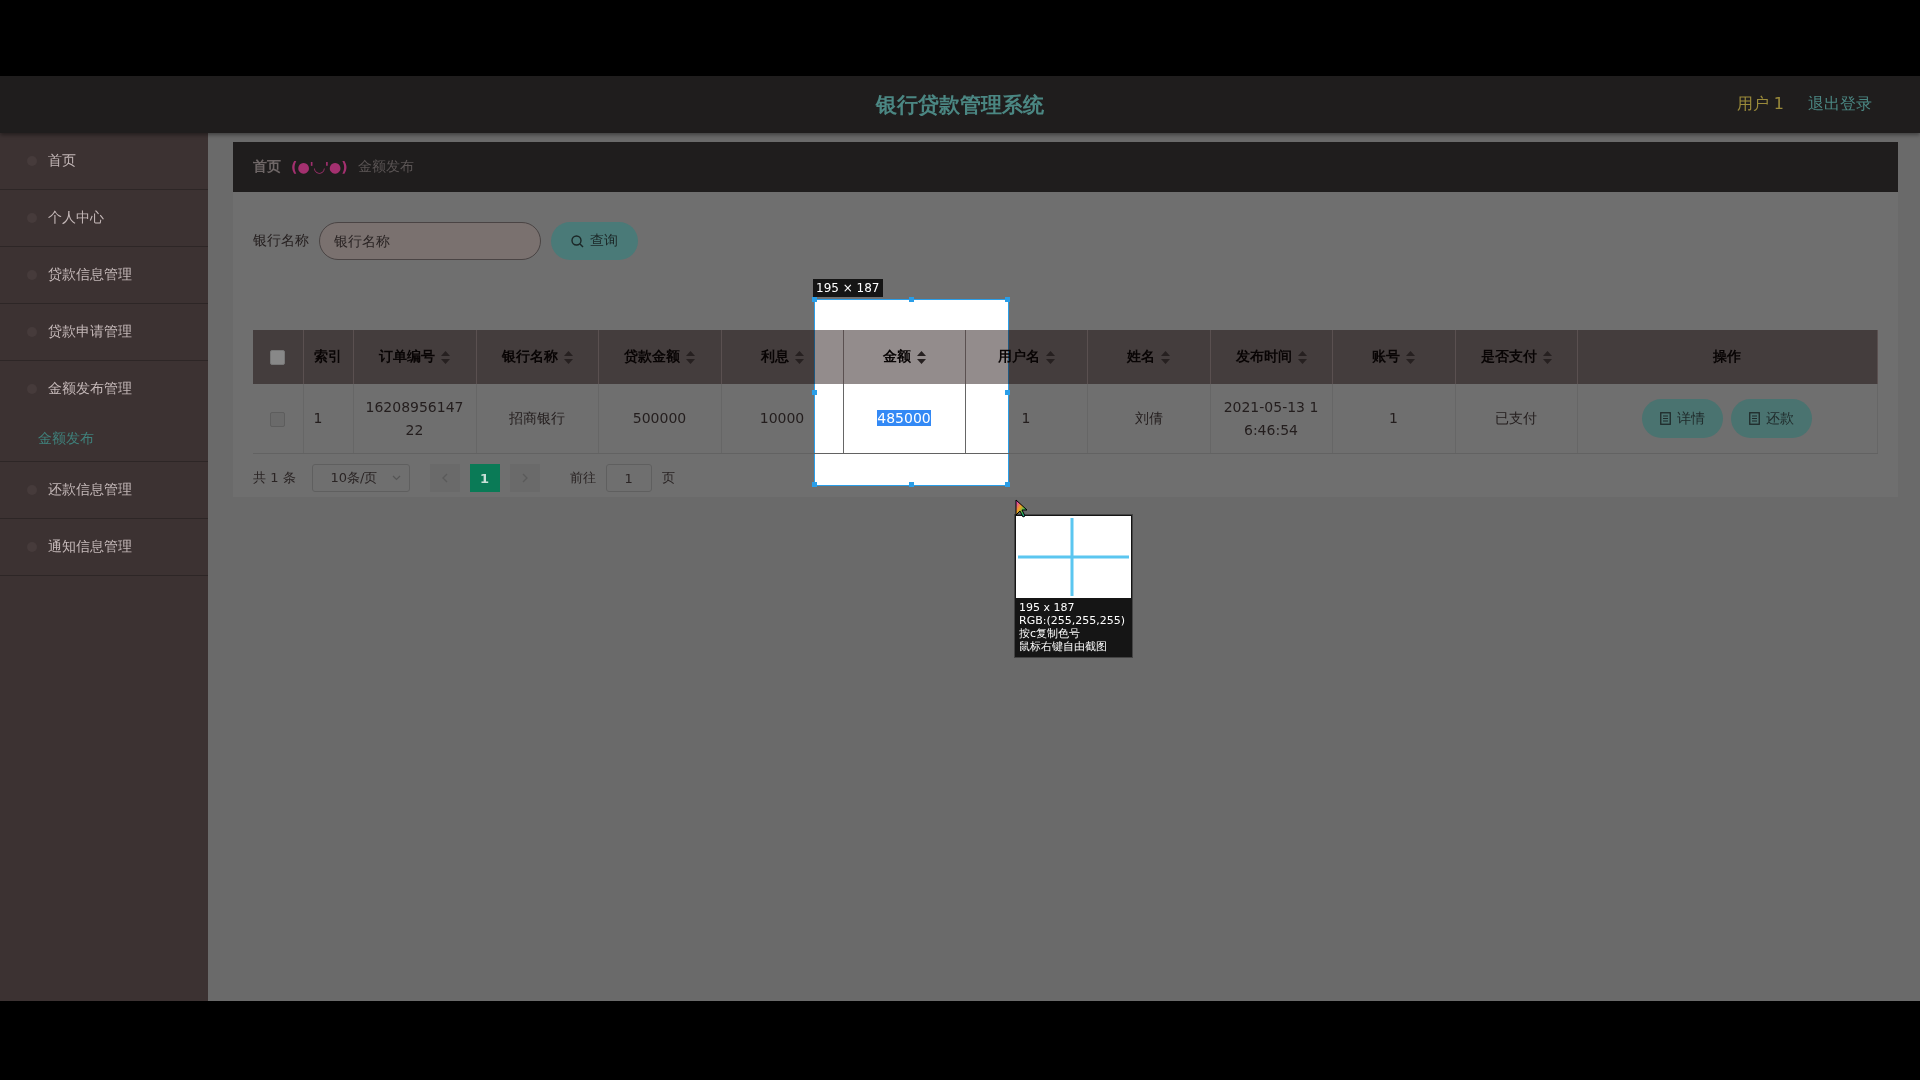  What do you see at coordinates (104, 547) in the screenshot?
I see `menu-item: 通知信息管理` at bounding box center [104, 547].